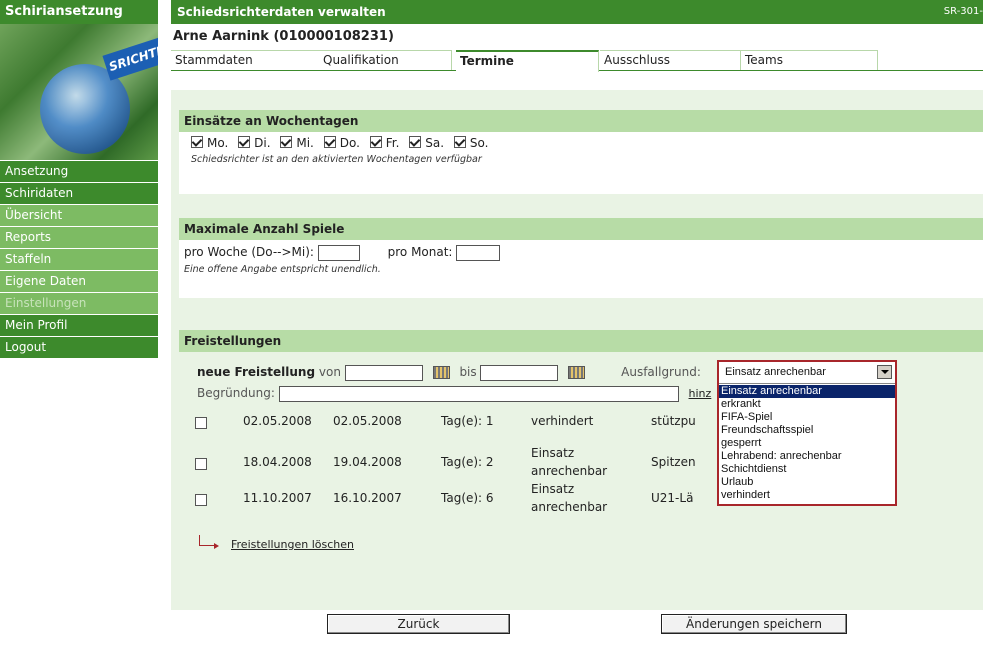 Image resolution: width=983 pixels, height=646 pixels. Describe the element at coordinates (426, 143) in the screenshot. I see `weekday-sa: Sa.` at that location.